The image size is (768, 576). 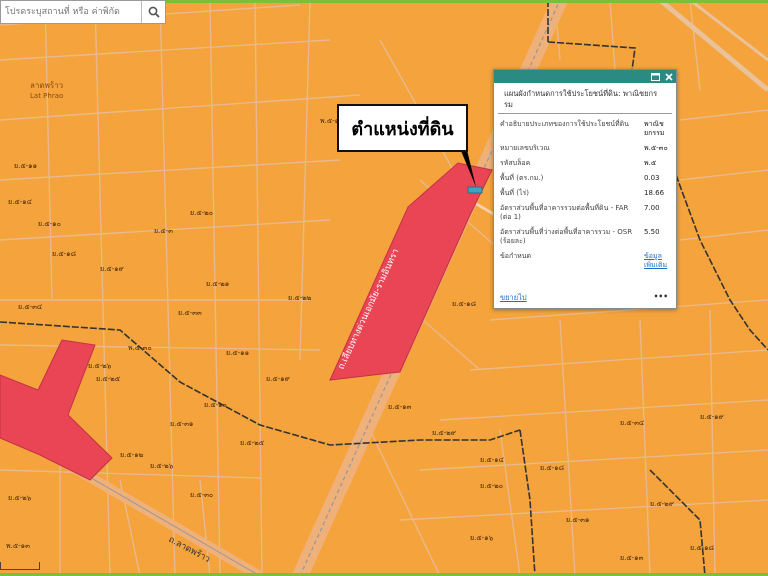 What do you see at coordinates (514, 193) in the screenshot?
I see `attribute-key: พื้นที่ (ไร่)` at bounding box center [514, 193].